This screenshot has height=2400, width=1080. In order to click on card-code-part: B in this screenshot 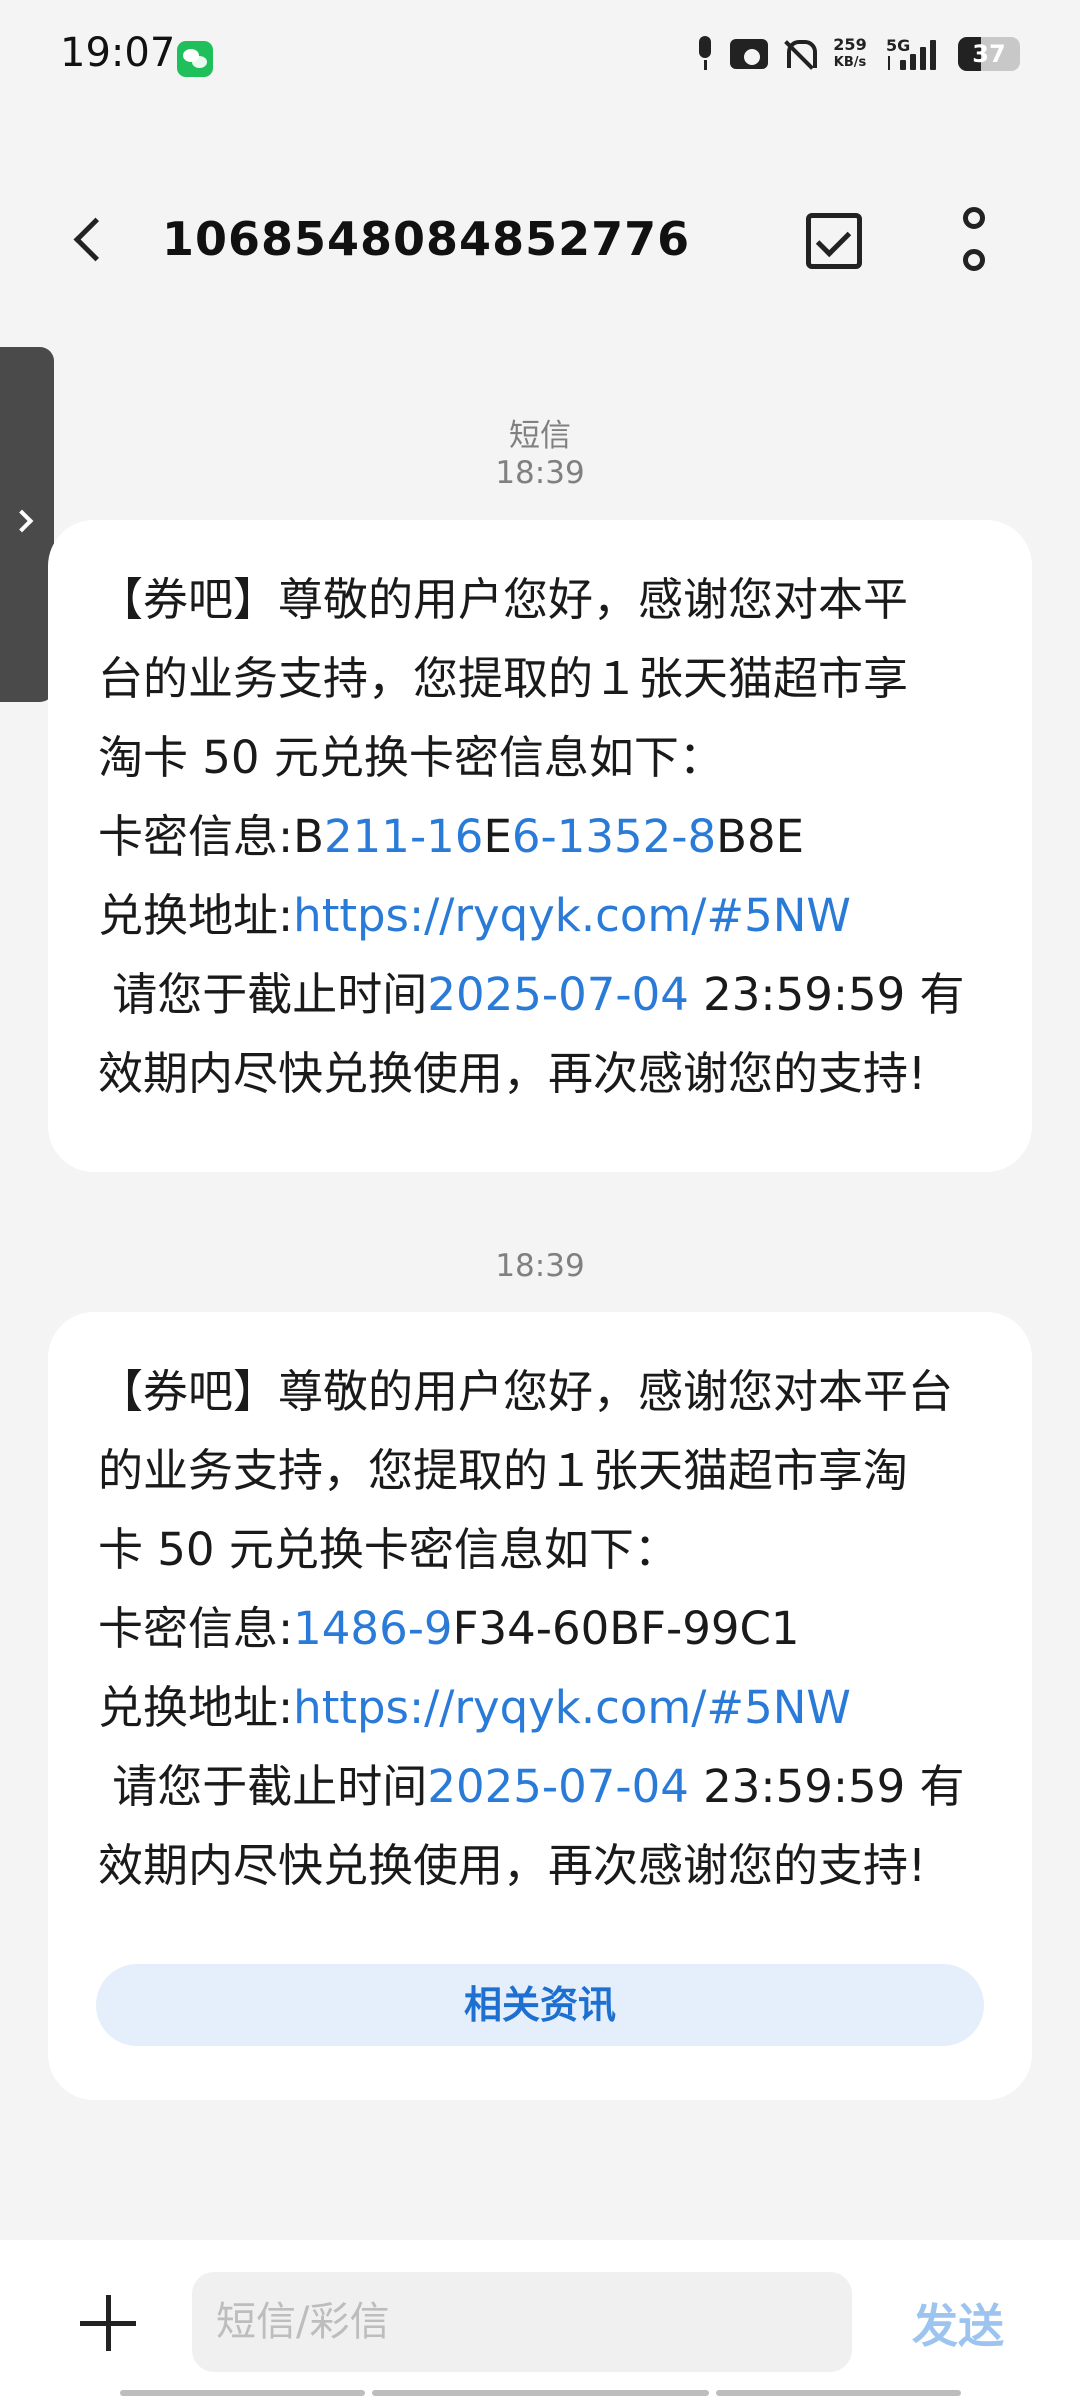, I will do `click(309, 836)`.